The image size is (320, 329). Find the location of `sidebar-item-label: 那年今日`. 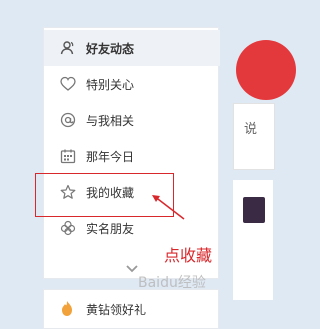

sidebar-item-label: 那年今日 is located at coordinates (110, 156).